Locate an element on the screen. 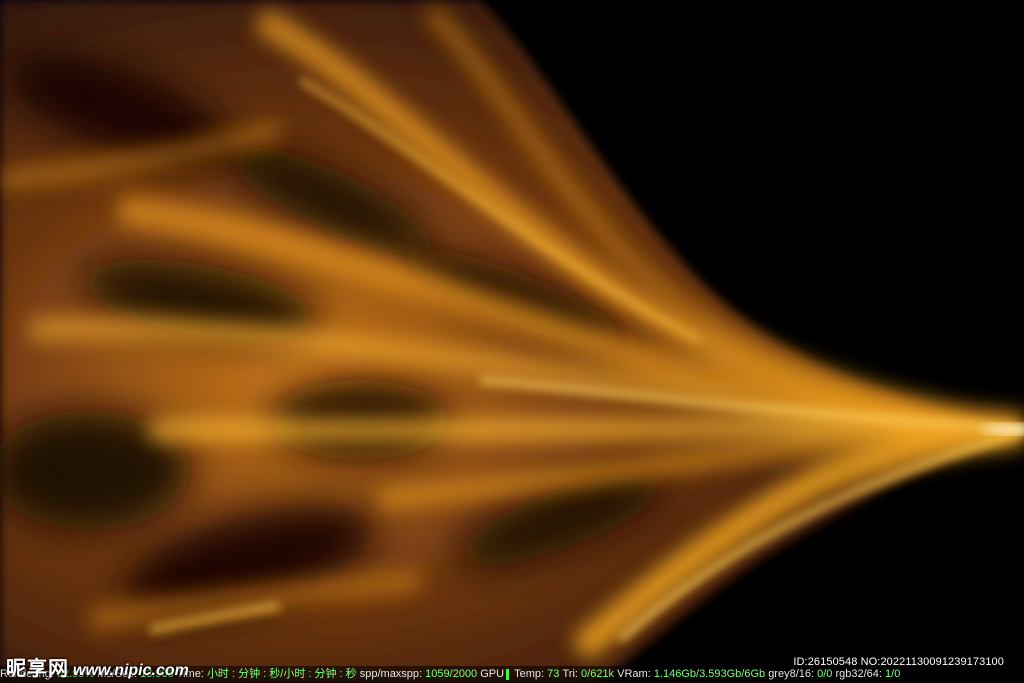 Image resolution: width=1024 pixels, height=683 pixels. spp-label: spp/maxspp: is located at coordinates (391, 674).